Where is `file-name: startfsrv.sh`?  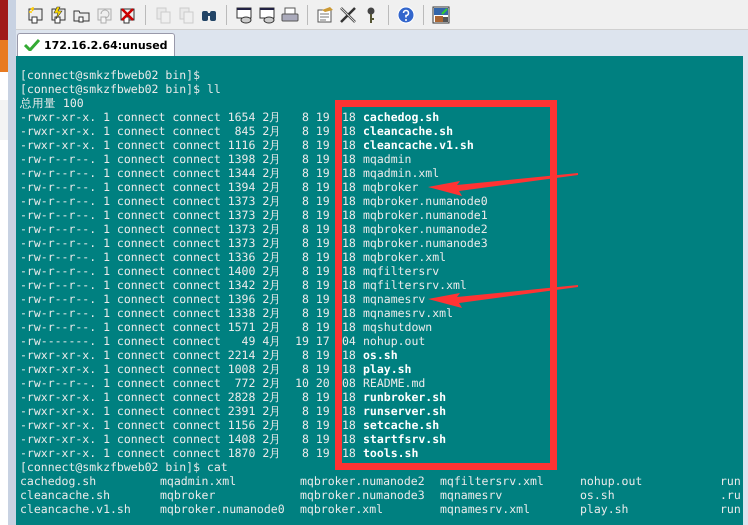
file-name: startfsrv.sh is located at coordinates (404, 439).